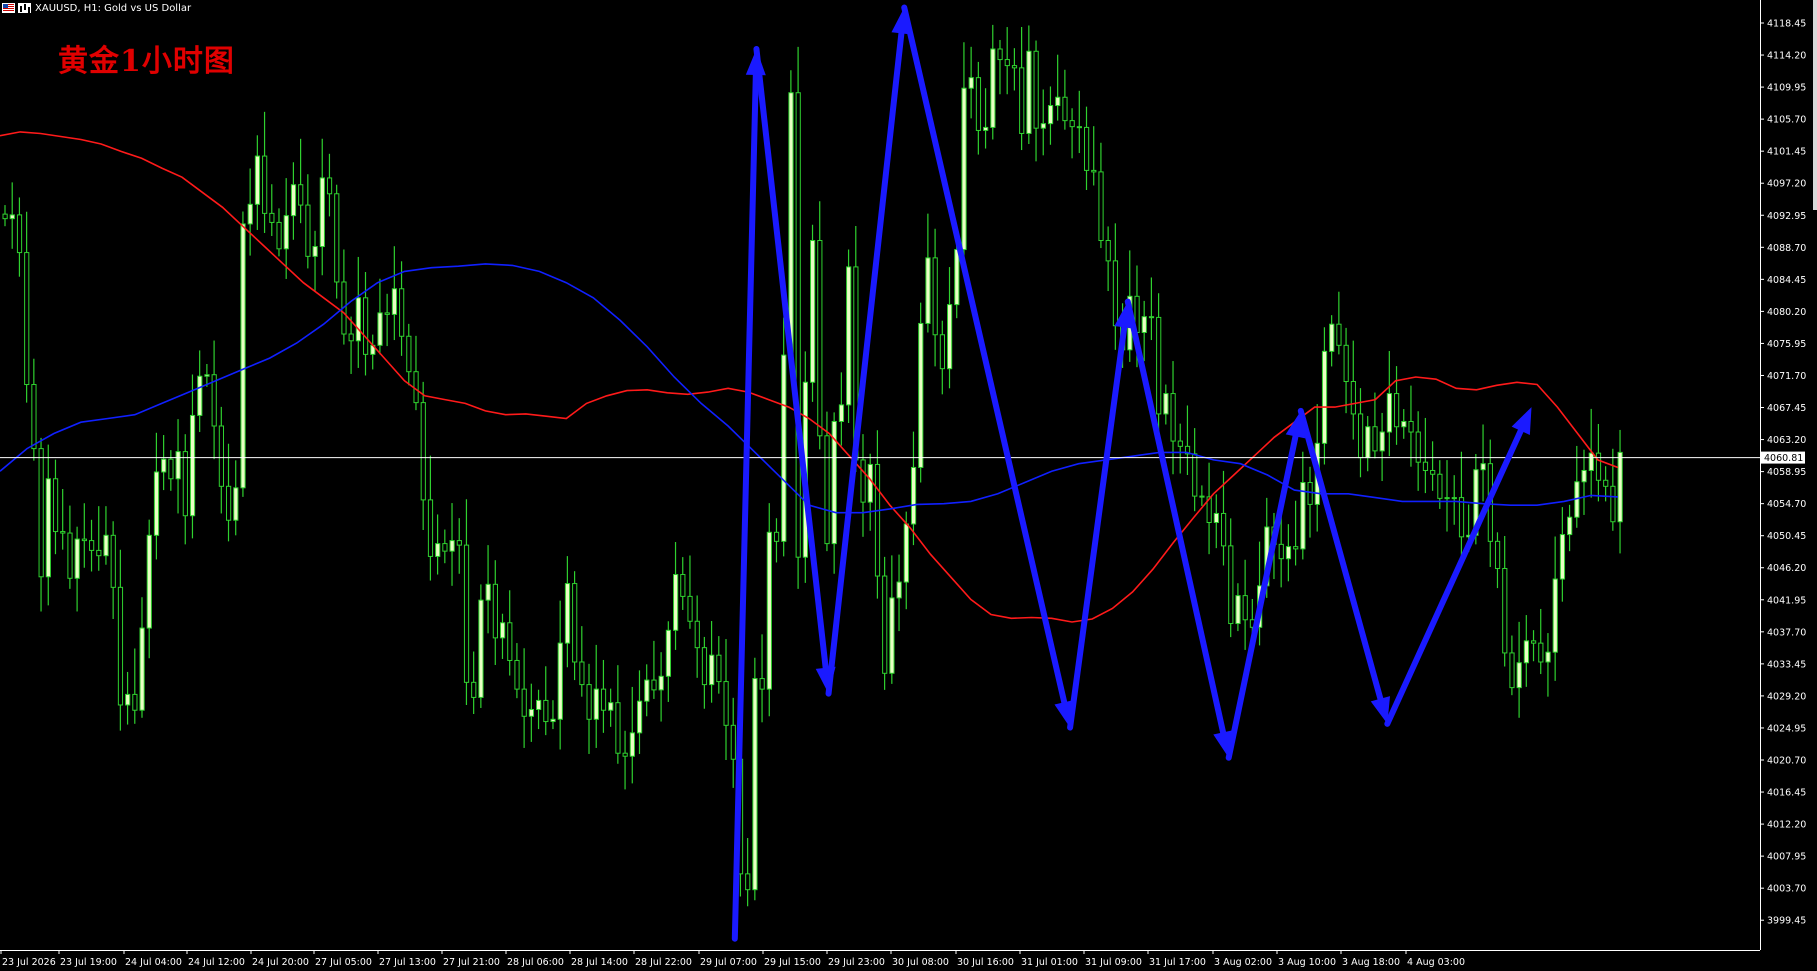  What do you see at coordinates (113, 8) in the screenshot?
I see `symbol-label: XAUUSD, H1: Gold vs US Dollar` at bounding box center [113, 8].